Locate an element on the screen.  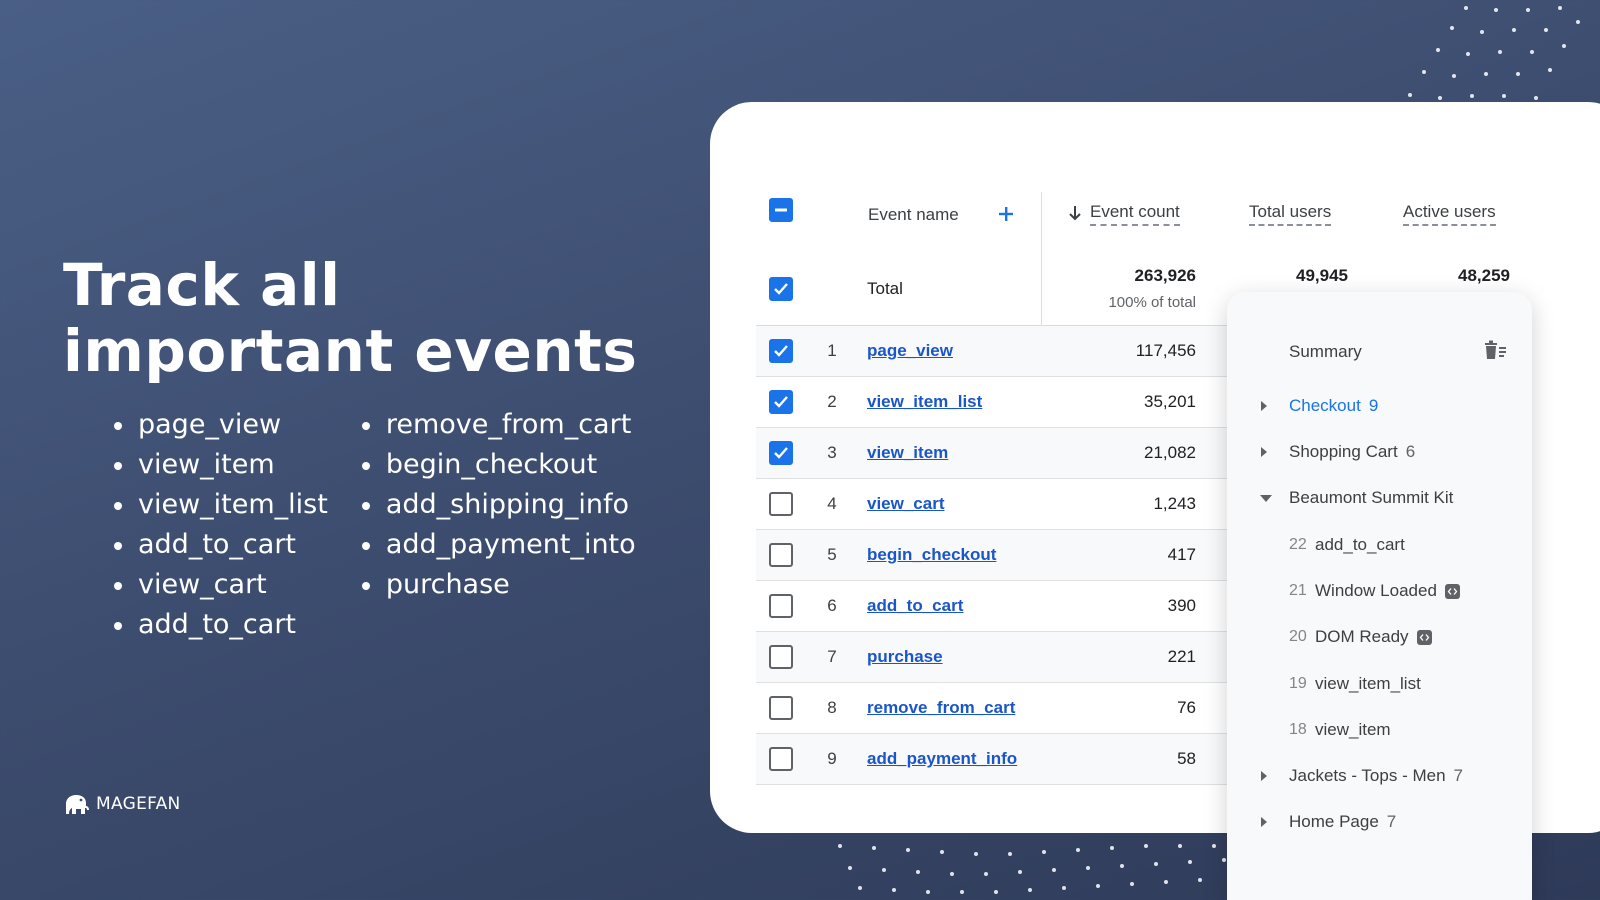
summary-title: Summary is located at coordinates (1325, 351).